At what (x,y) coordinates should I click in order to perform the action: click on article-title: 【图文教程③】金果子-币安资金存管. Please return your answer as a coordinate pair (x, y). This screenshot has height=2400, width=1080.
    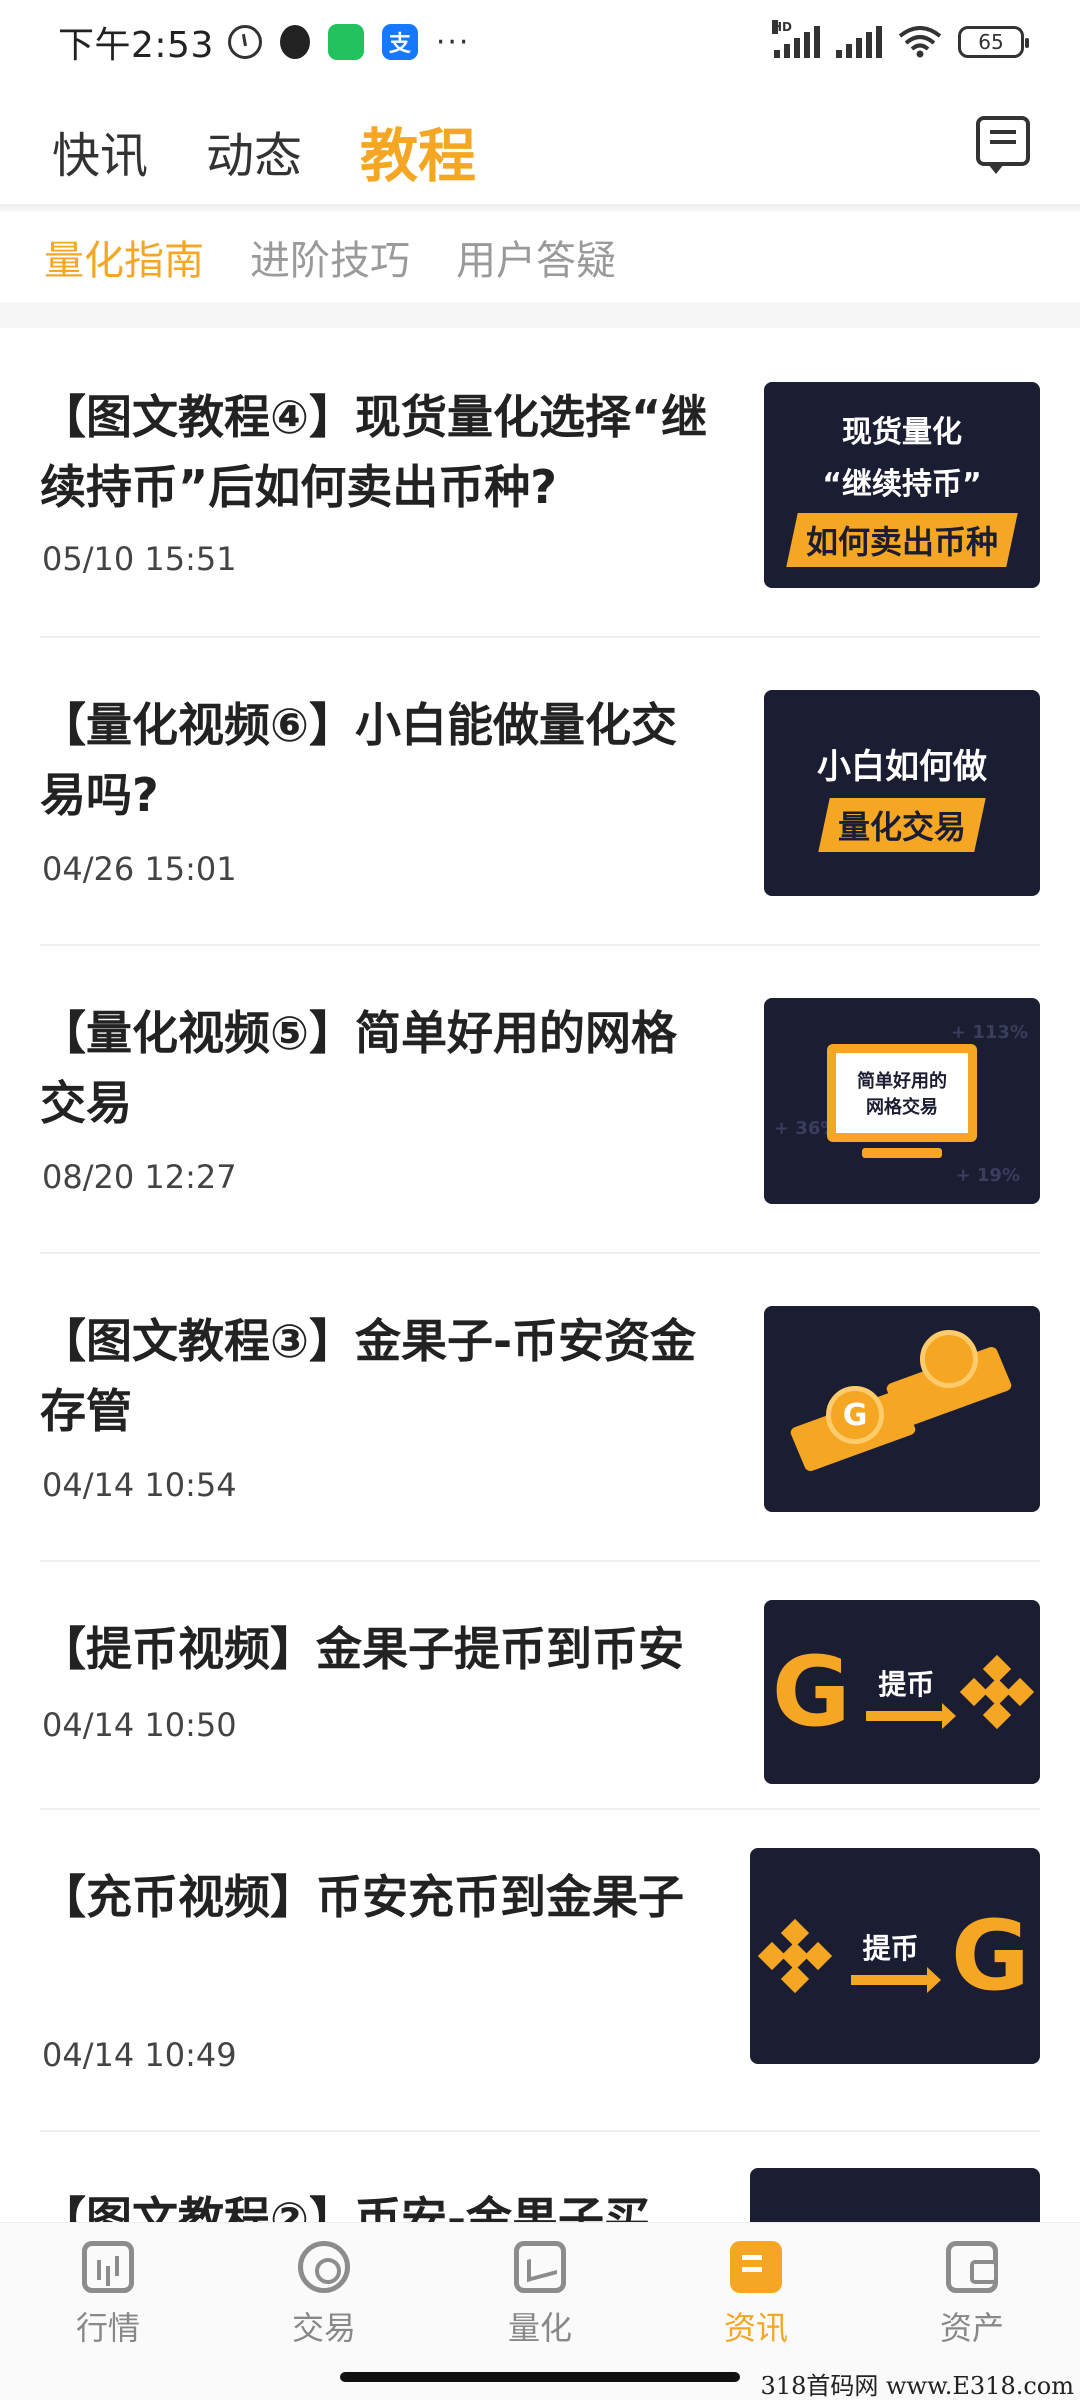
    Looking at the image, I should click on (368, 1376).